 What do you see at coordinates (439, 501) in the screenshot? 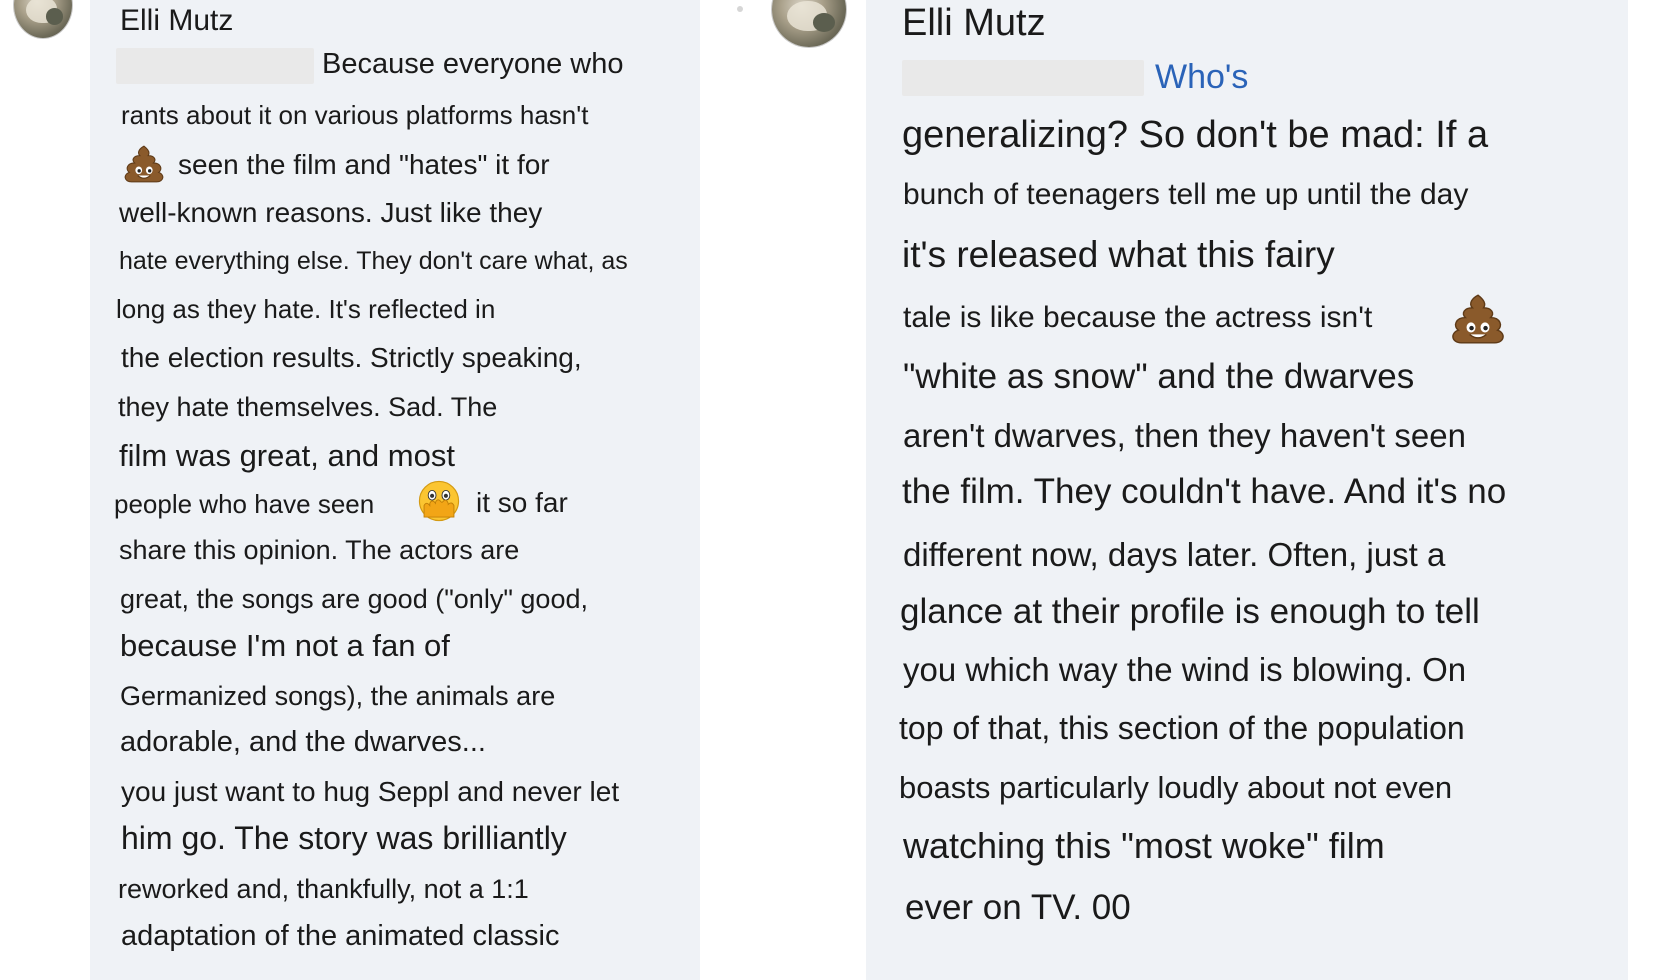
I see `face-with-open-eyes-and-hand-over-mouth-icon` at bounding box center [439, 501].